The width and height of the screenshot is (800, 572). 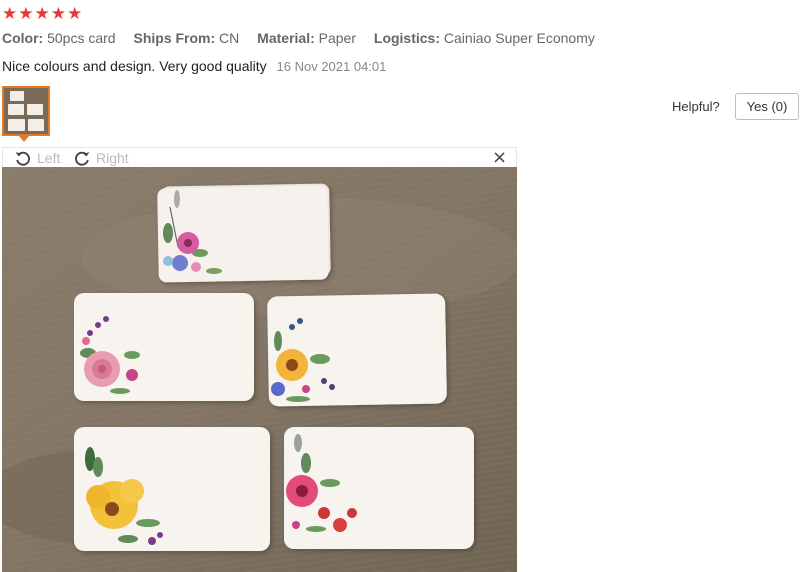 I want to click on attribute-ships-from: Ships From: CN, so click(x=186, y=38).